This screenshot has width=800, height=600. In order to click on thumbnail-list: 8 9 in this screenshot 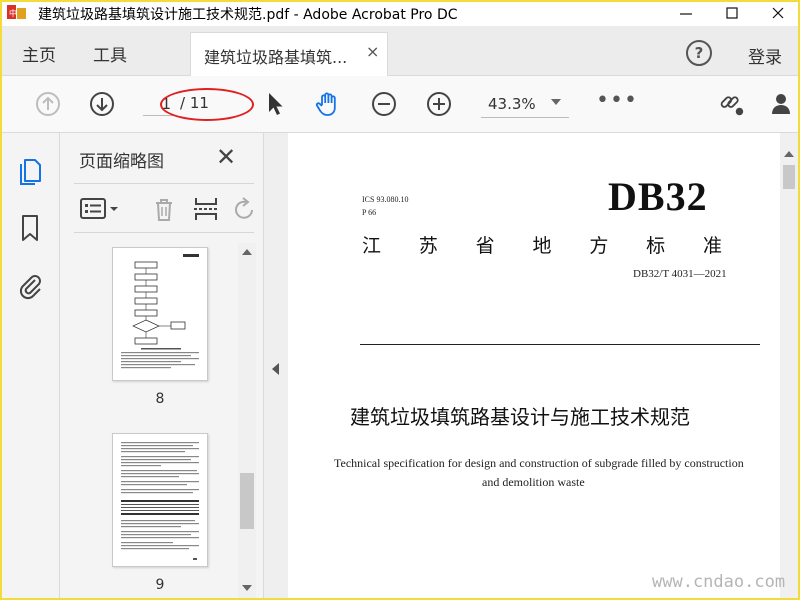, I will do `click(149, 421)`.